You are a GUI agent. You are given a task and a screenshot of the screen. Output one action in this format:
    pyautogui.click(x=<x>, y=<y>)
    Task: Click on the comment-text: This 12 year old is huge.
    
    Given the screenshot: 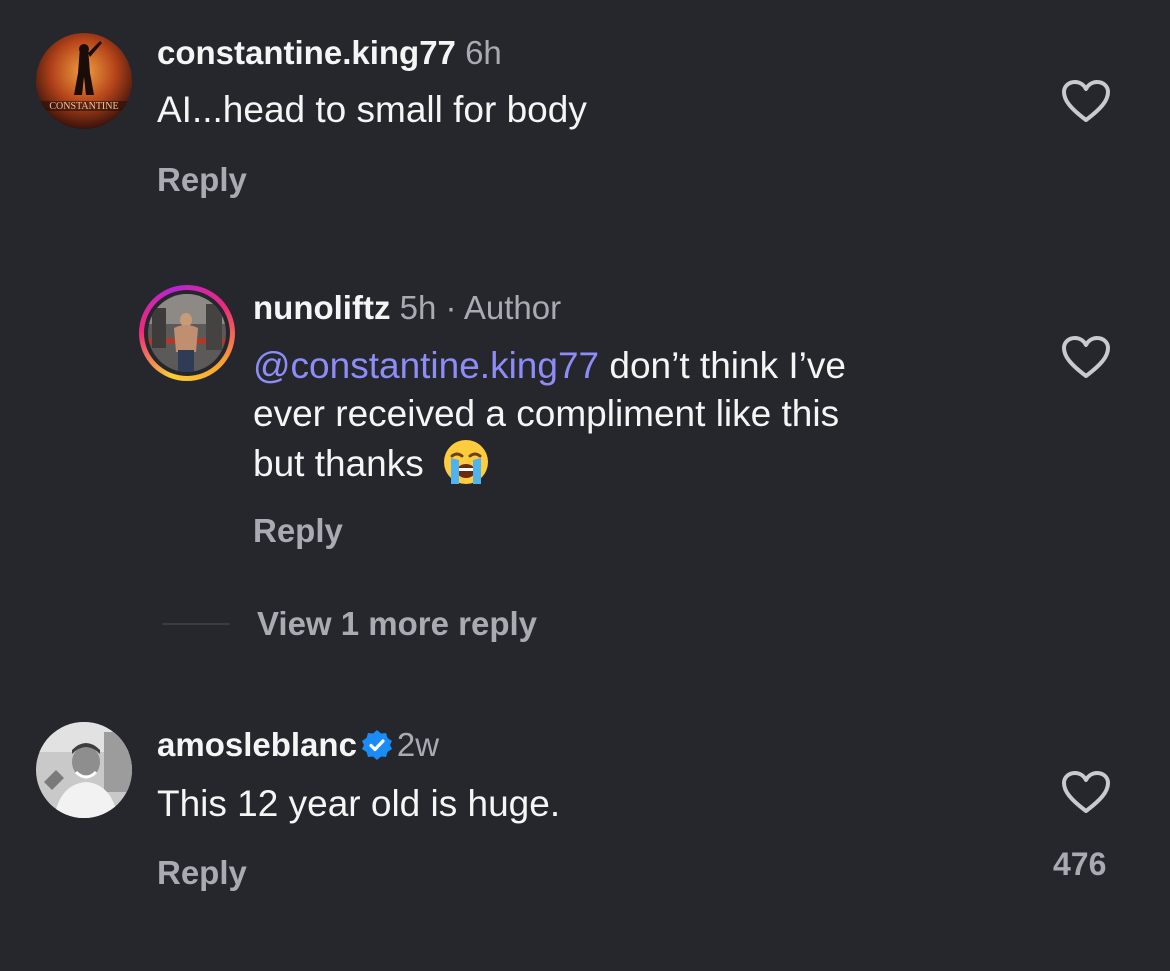 What is the action you would take?
    pyautogui.click(x=359, y=803)
    